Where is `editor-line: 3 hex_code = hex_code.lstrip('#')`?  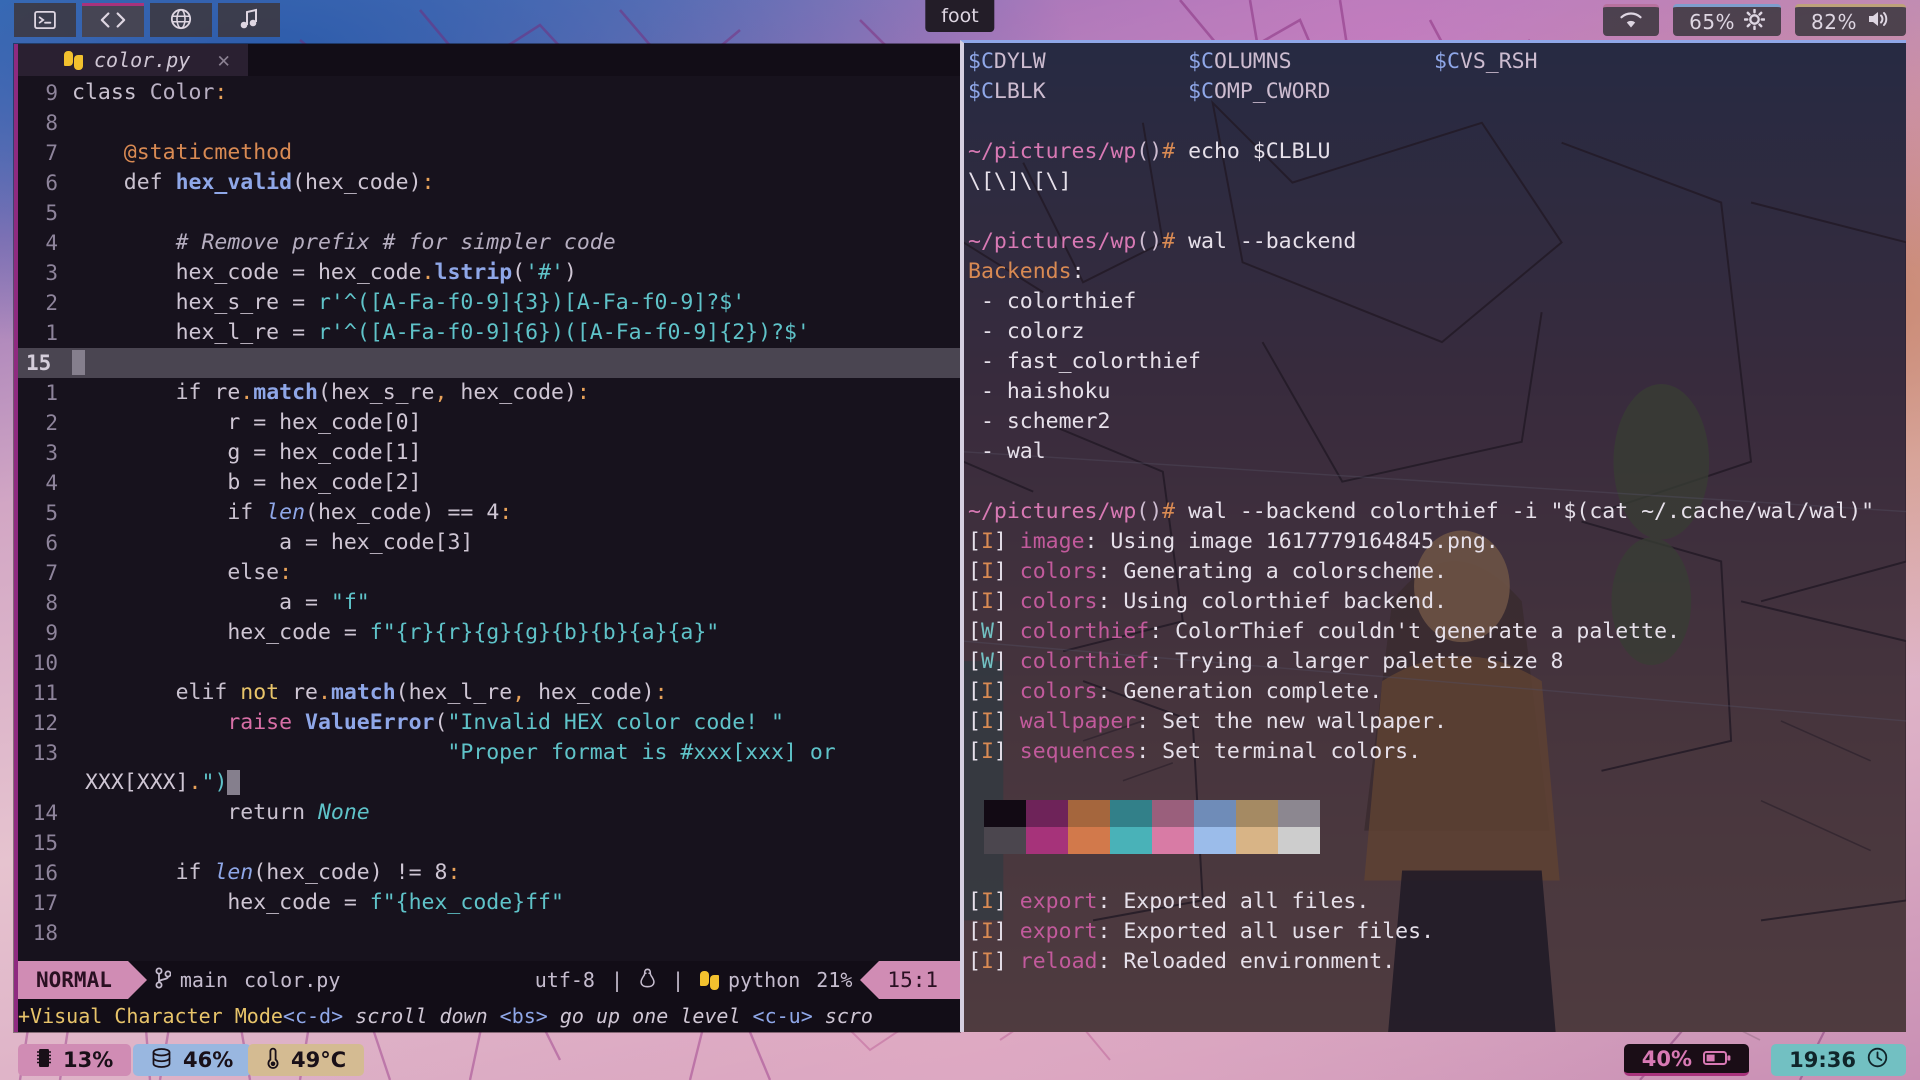
editor-line: 3 hex_code = hex_code.lstrip('#') is located at coordinates (489, 273).